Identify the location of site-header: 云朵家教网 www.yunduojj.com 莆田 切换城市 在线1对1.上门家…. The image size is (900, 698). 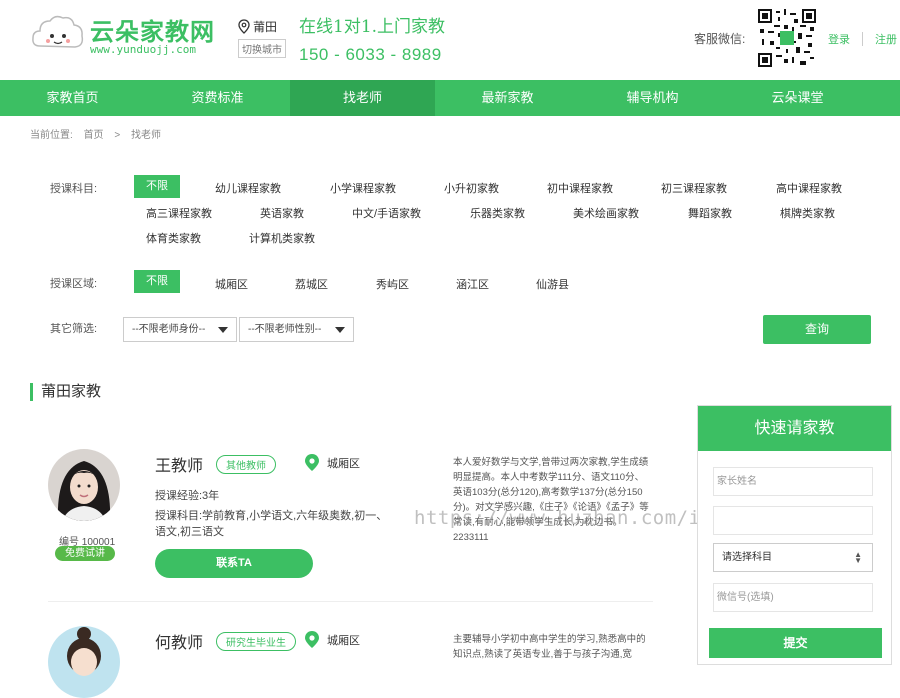
(450, 40).